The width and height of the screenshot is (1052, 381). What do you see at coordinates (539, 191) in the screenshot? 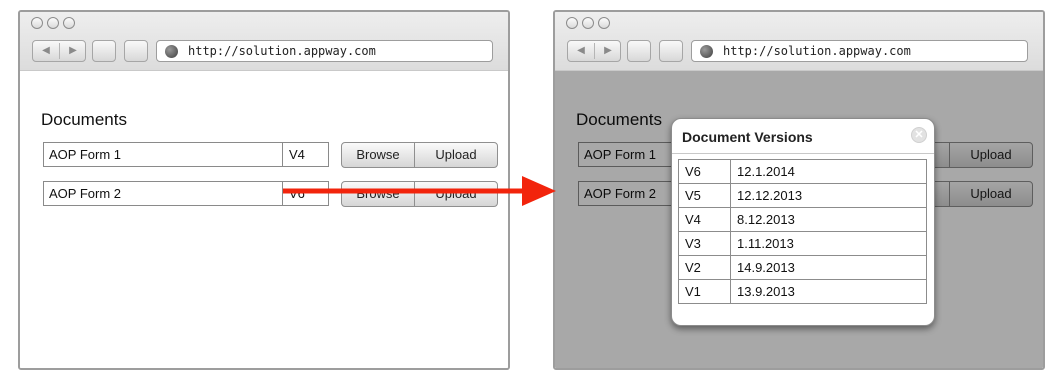
I see `arrow-head-icon` at bounding box center [539, 191].